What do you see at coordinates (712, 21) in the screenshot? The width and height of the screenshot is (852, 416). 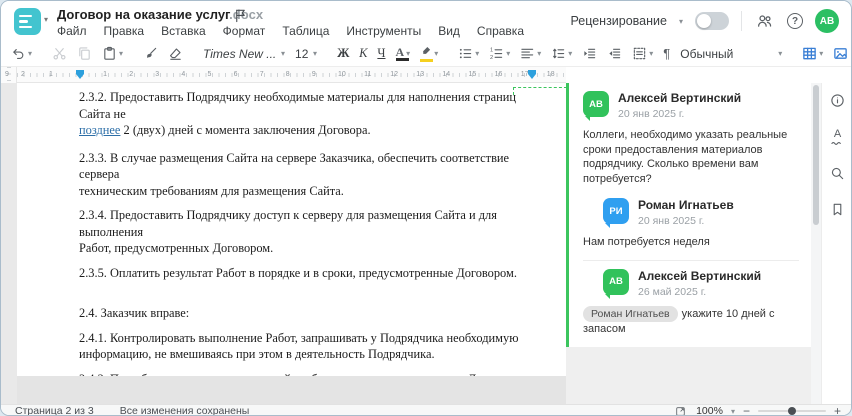 I see `review-toggle` at bounding box center [712, 21].